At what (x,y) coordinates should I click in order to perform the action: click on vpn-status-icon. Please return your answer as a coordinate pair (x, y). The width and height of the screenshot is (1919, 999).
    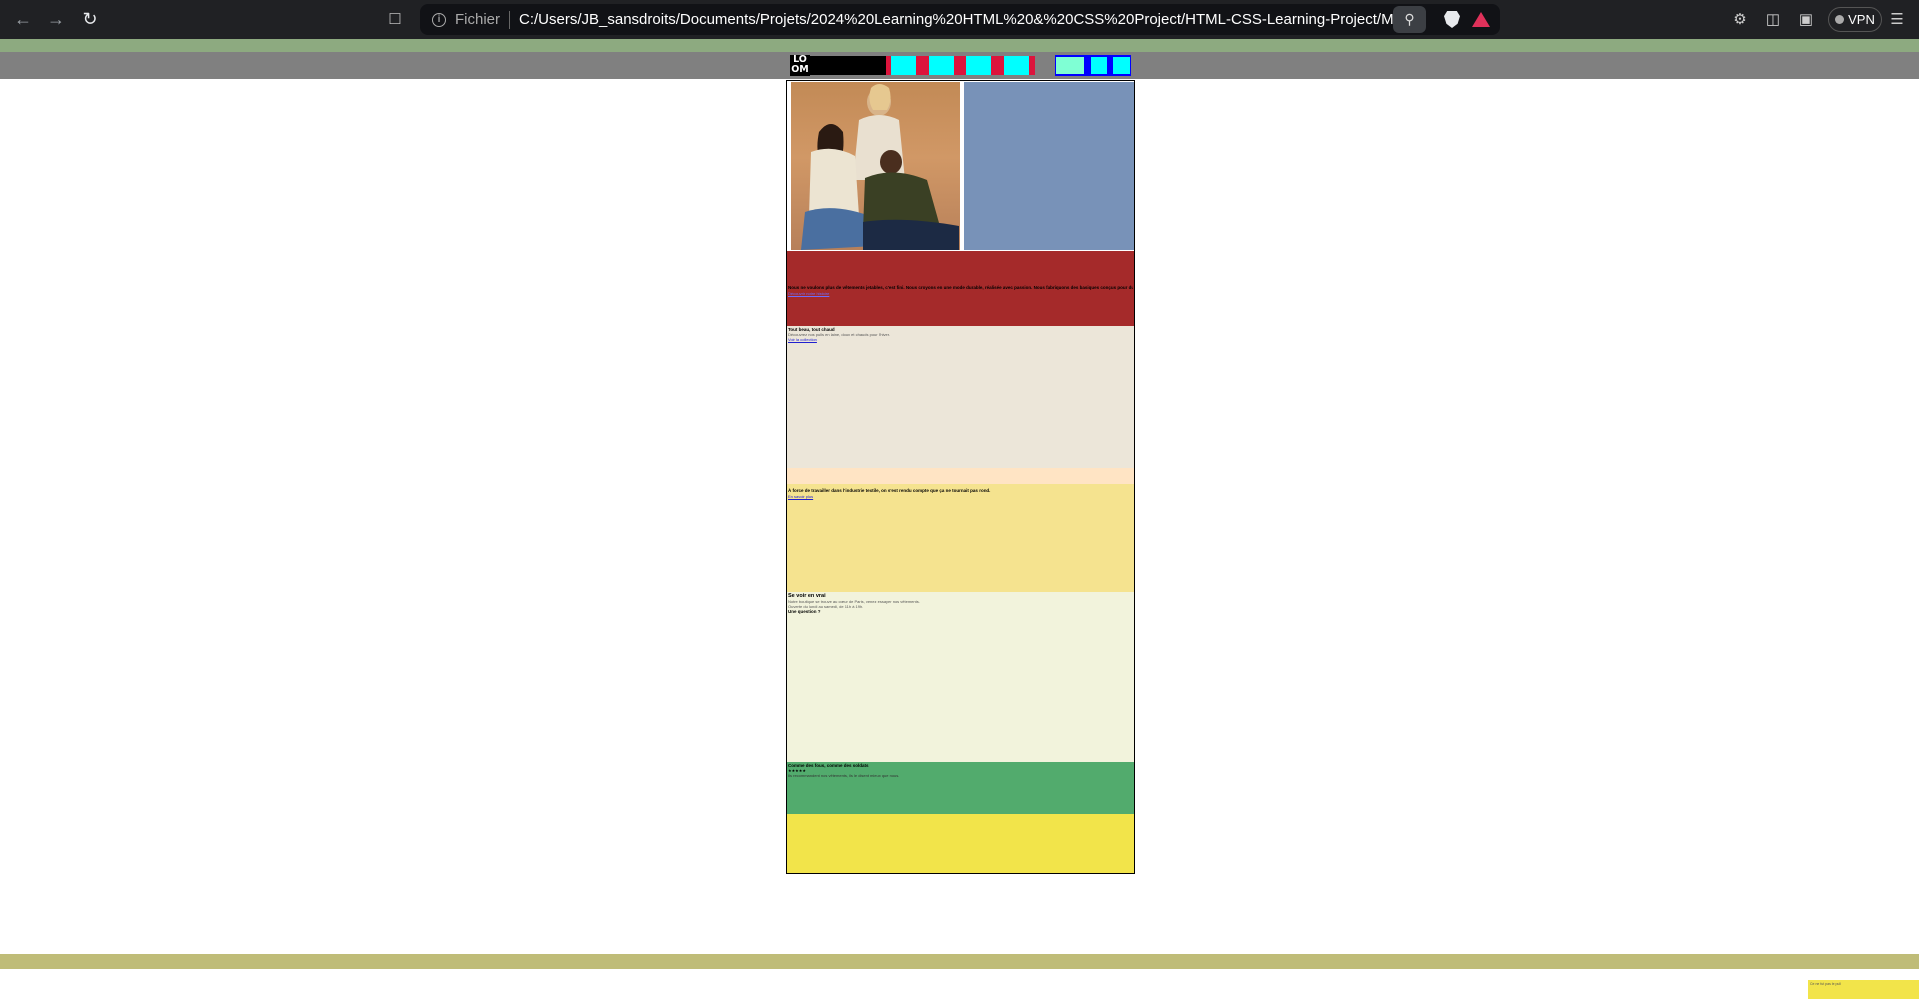
    Looking at the image, I should click on (1840, 19).